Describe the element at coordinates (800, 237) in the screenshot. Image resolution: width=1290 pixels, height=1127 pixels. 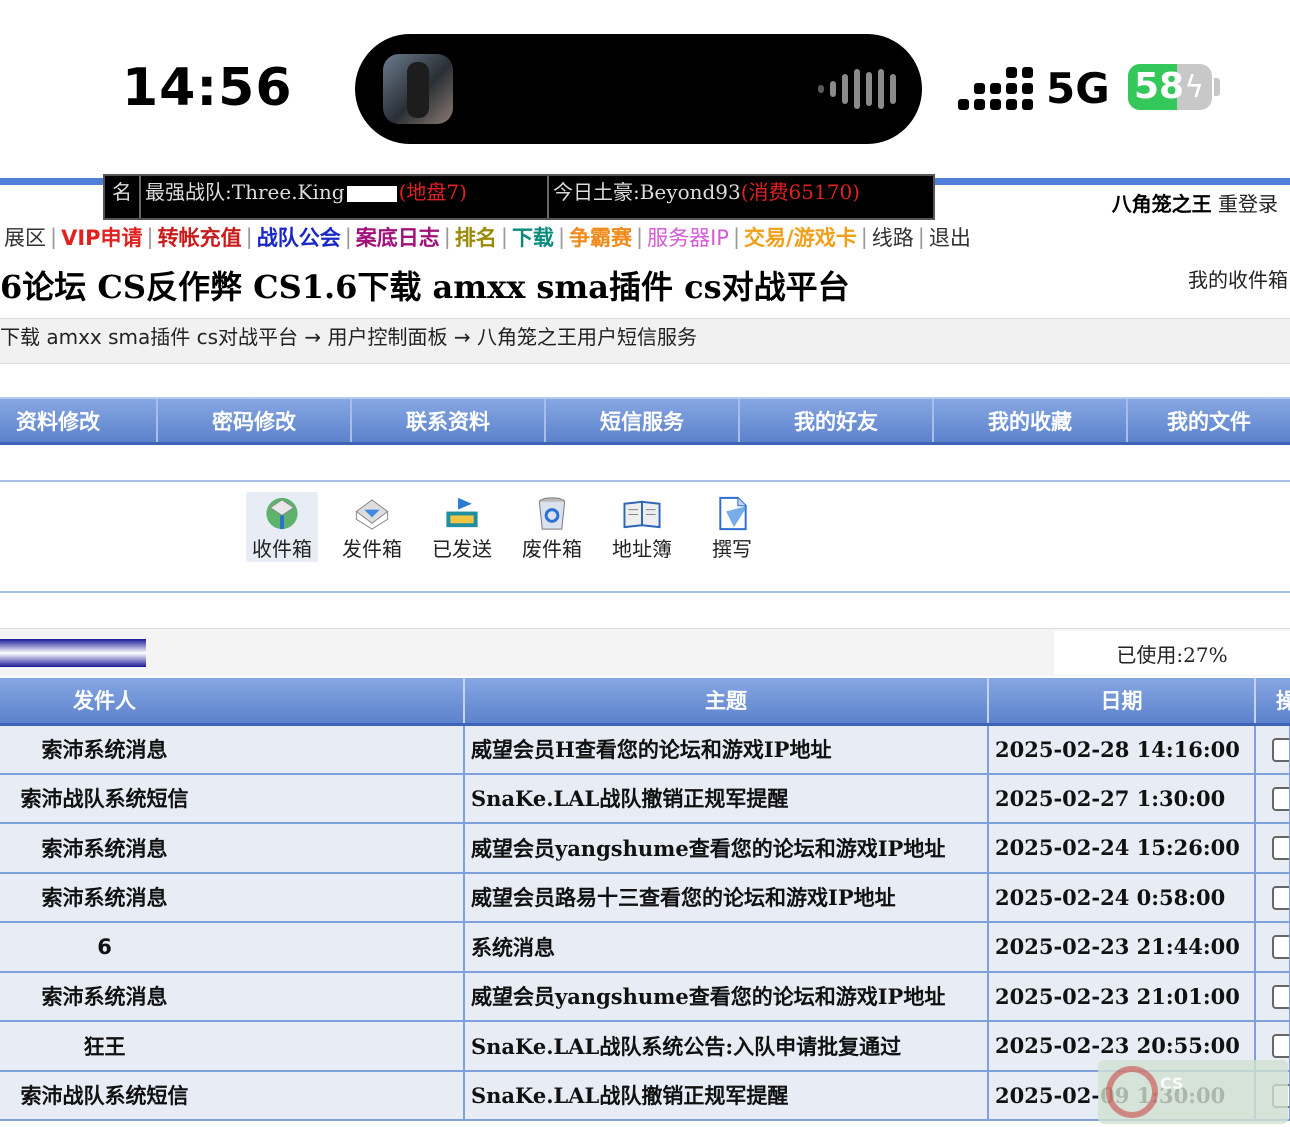
I see `nav-item: 交易/游戏卡` at that location.